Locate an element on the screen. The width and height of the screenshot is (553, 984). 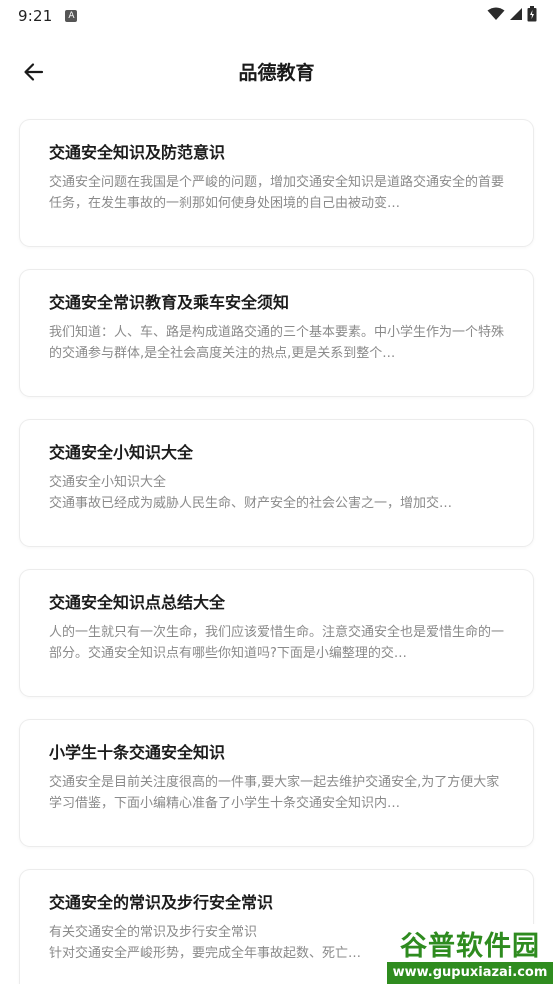
app-bar: 品德教育 is located at coordinates (276, 71).